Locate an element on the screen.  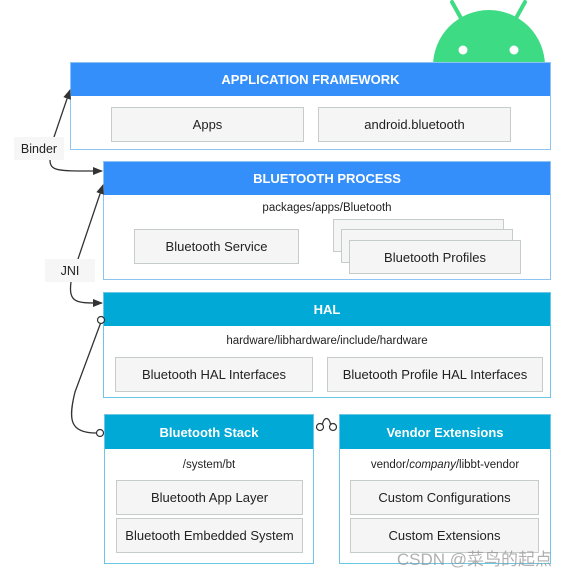
jni-arrow-right is located at coordinates (86, 294).